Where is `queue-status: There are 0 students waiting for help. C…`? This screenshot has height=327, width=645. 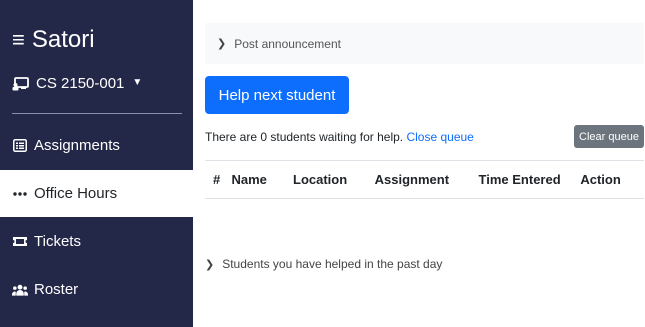 queue-status: There are 0 students waiting for help. C… is located at coordinates (339, 137).